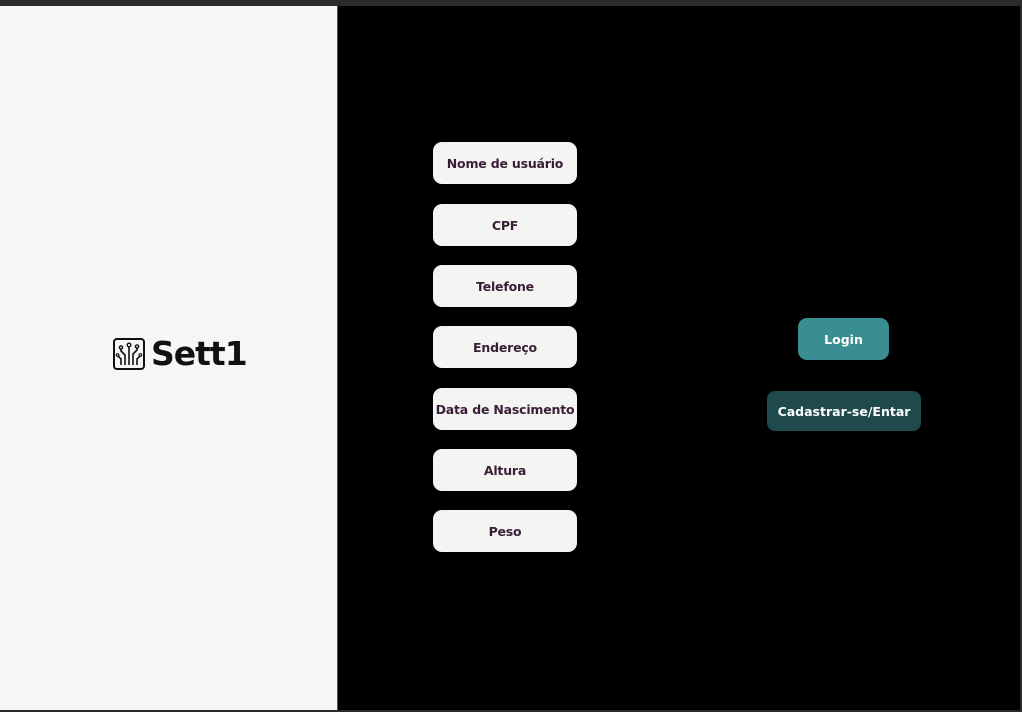 This screenshot has width=1022, height=712. I want to click on circuit-tree-icon, so click(129, 354).